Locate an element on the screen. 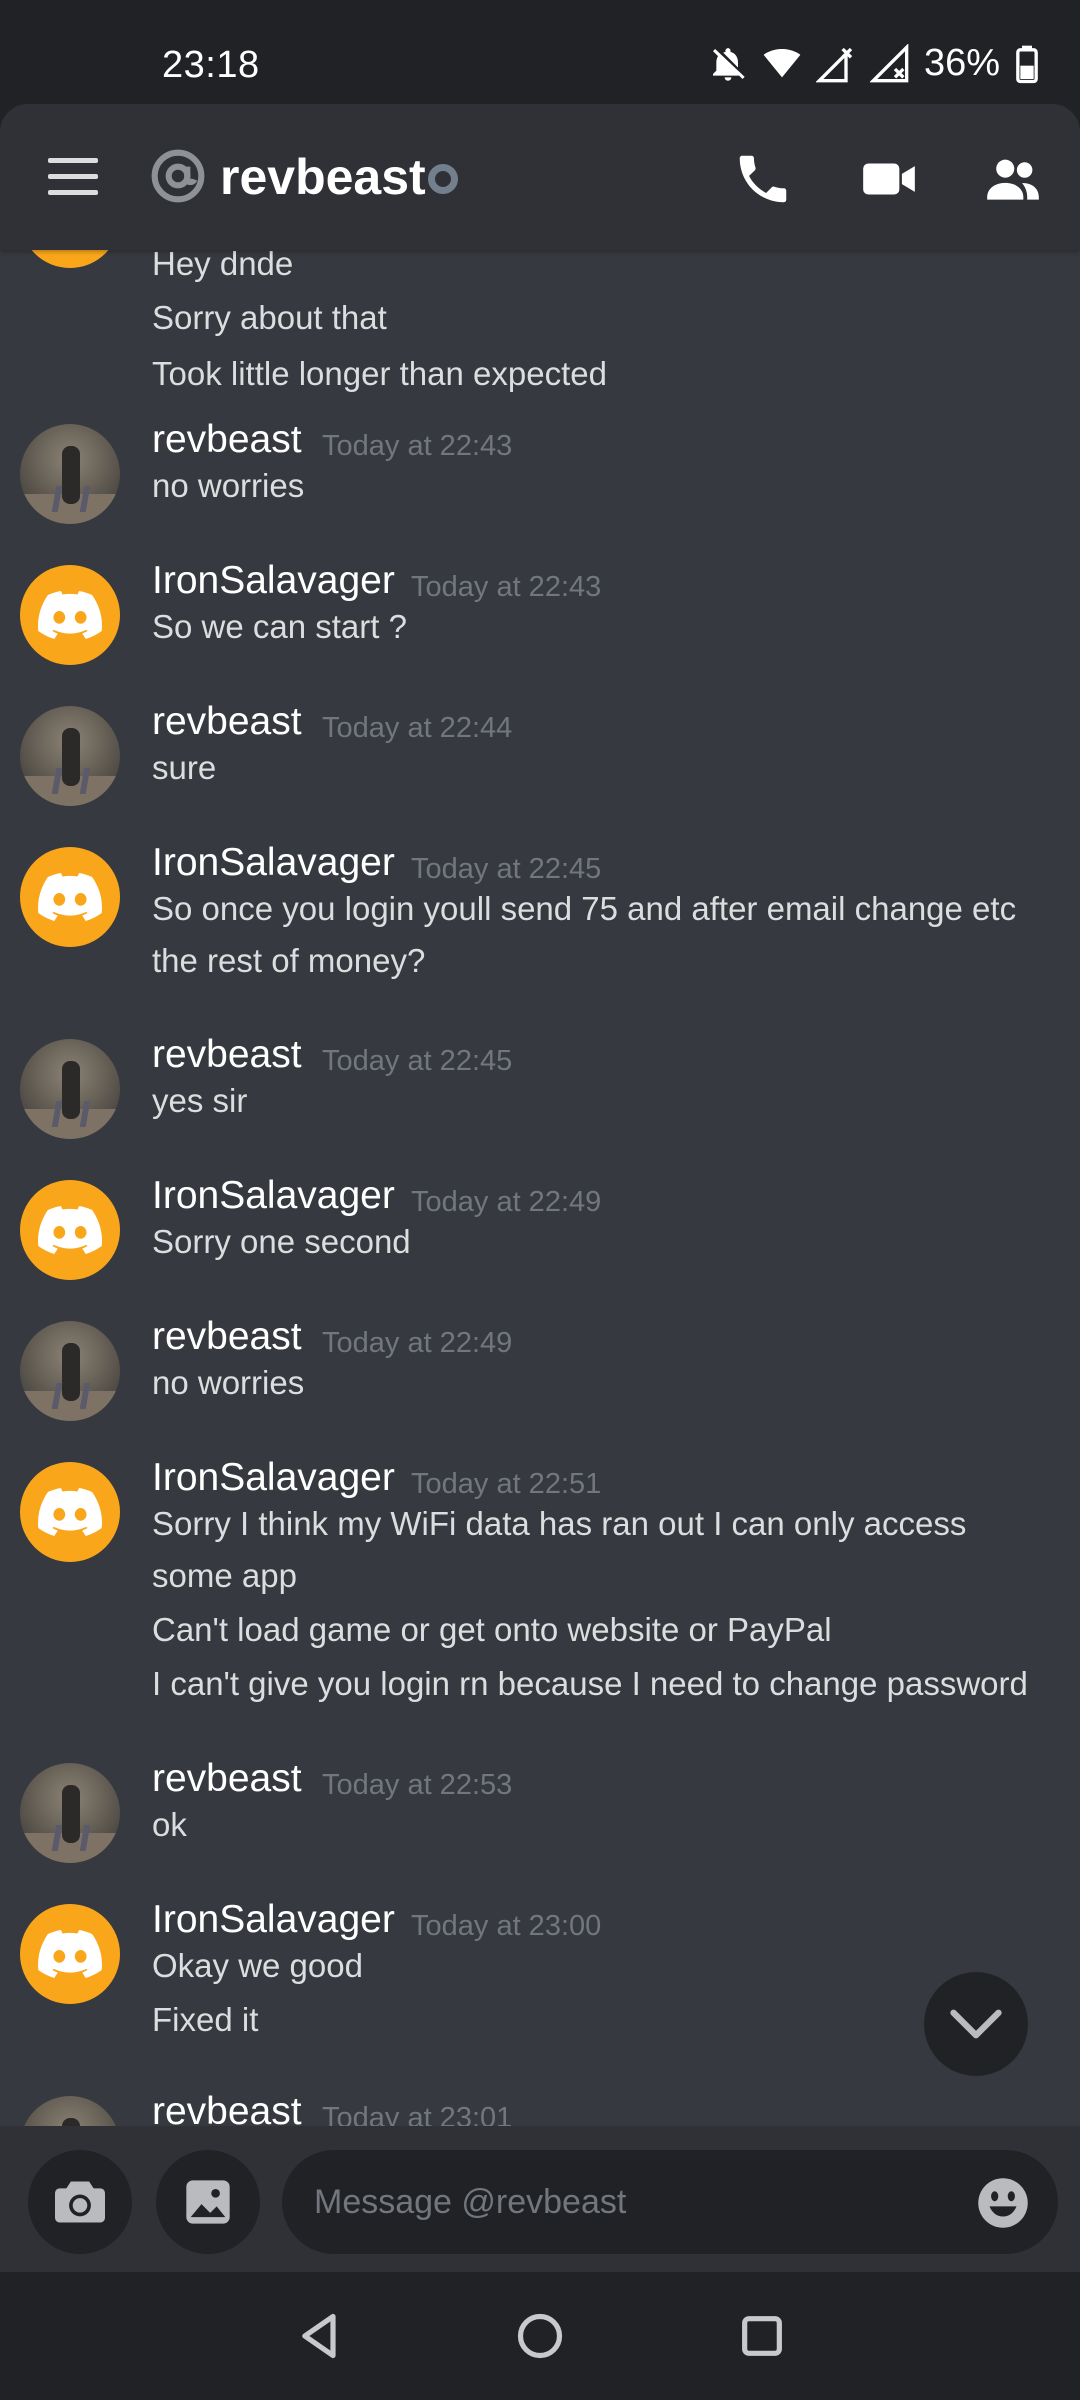 This screenshot has height=2400, width=1080. system-nav-bar is located at coordinates (540, 2336).